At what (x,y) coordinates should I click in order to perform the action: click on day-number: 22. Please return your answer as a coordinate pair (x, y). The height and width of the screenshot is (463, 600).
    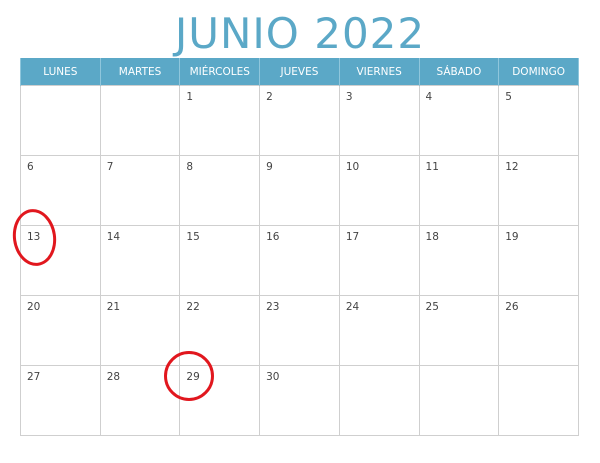
    Looking at the image, I should click on (193, 307).